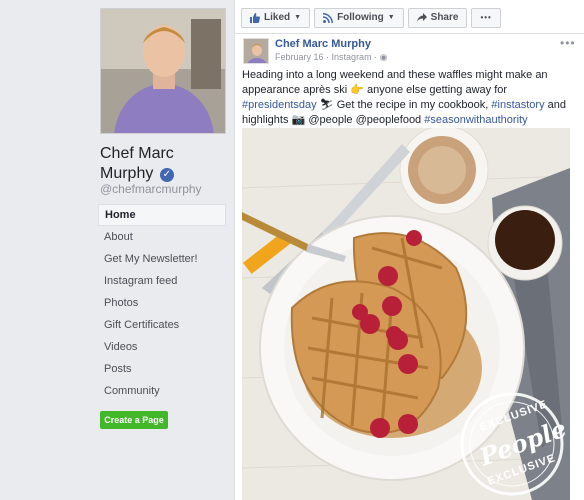 The image size is (584, 500). Describe the element at coordinates (409, 33) in the screenshot. I see `divider` at that location.